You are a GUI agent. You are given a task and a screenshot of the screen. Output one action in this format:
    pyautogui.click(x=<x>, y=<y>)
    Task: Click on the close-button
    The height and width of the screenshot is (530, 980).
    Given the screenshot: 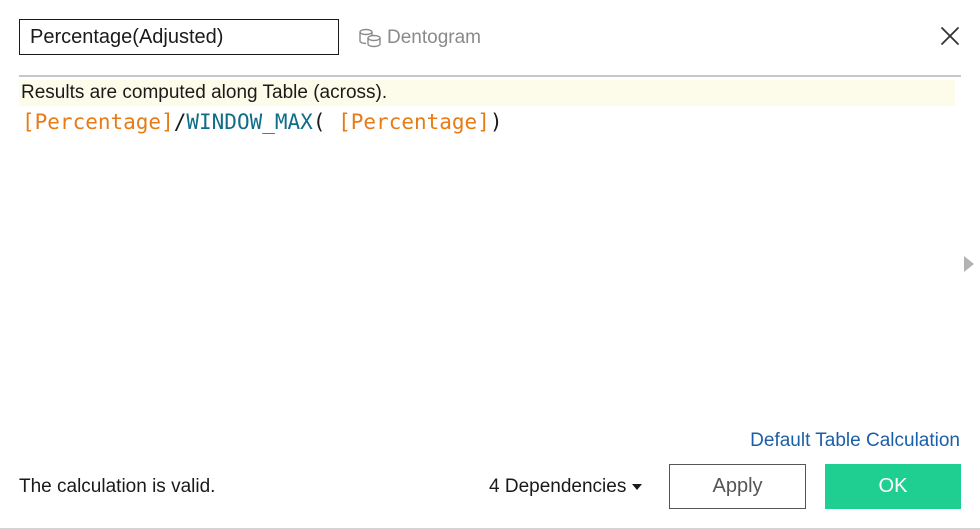 What is the action you would take?
    pyautogui.click(x=950, y=38)
    